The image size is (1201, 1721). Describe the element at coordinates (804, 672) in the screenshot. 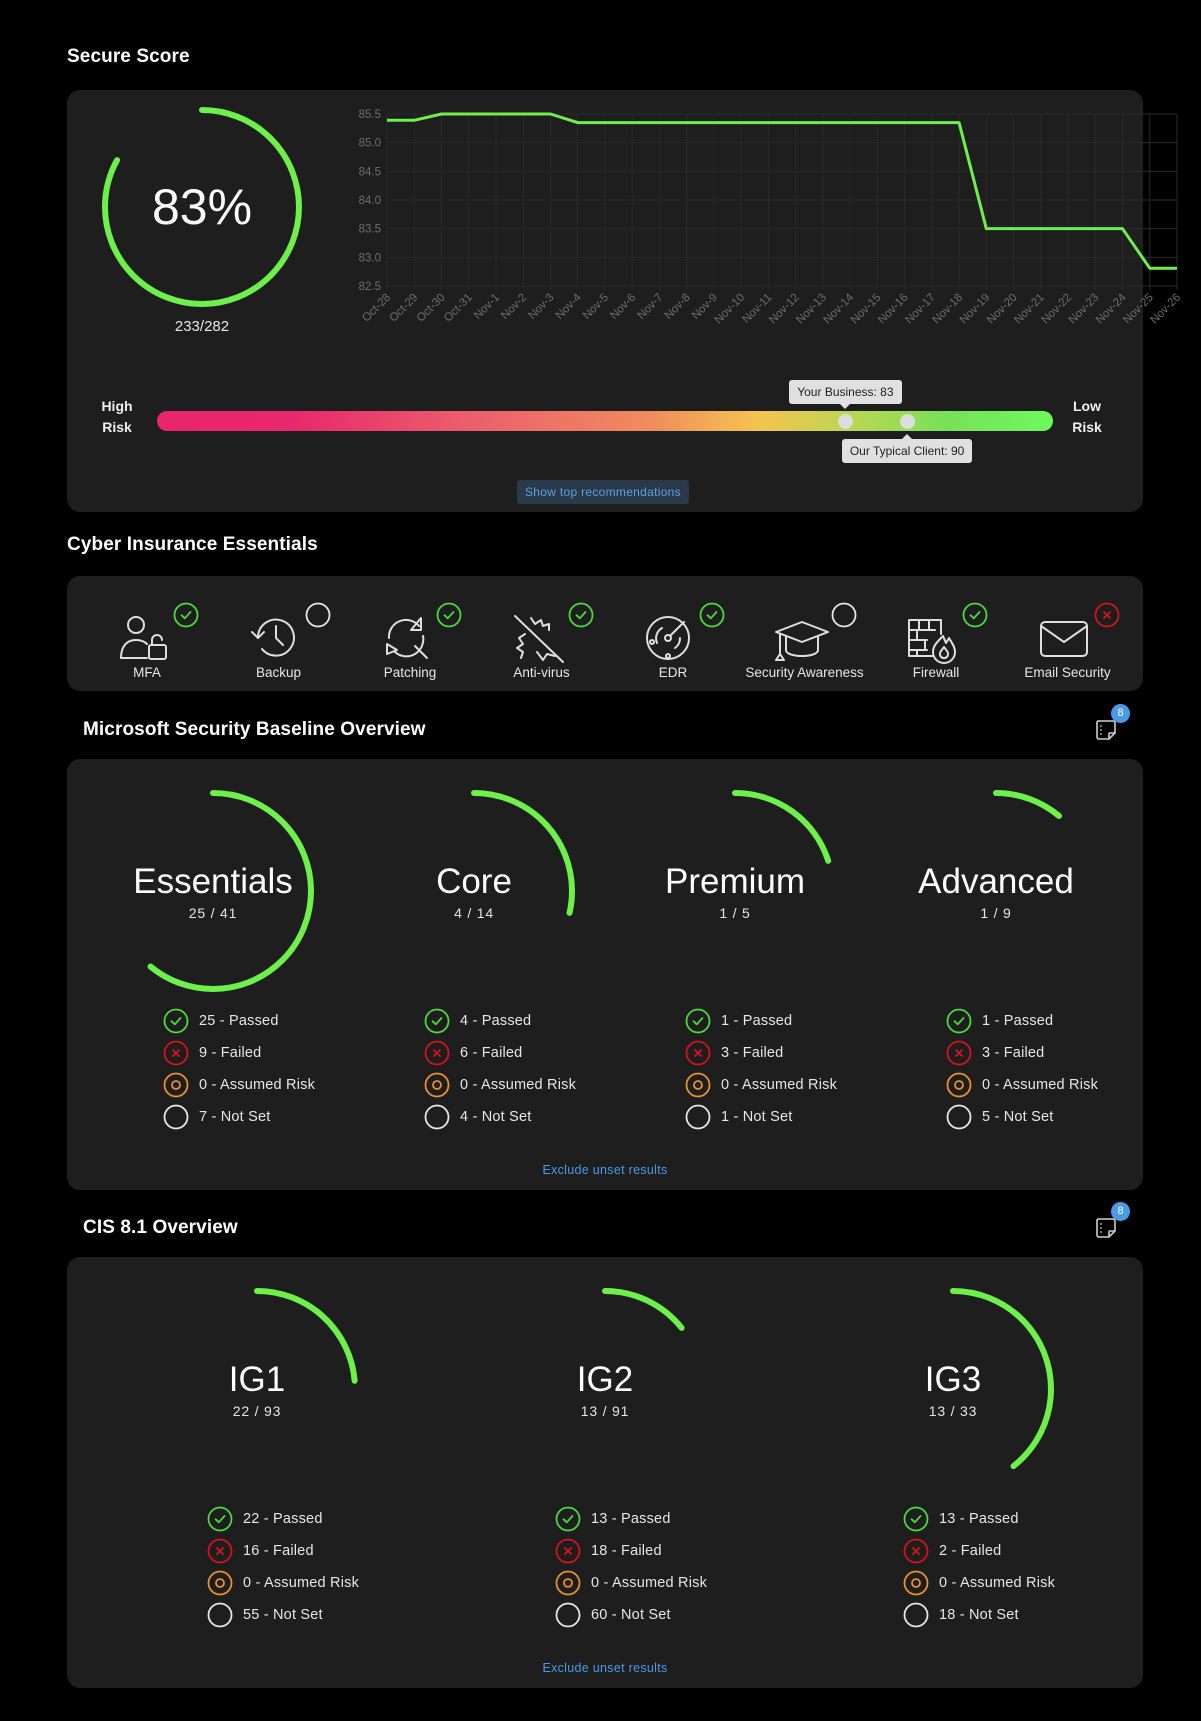

I see `insurance-item-label: Security Awareness` at that location.